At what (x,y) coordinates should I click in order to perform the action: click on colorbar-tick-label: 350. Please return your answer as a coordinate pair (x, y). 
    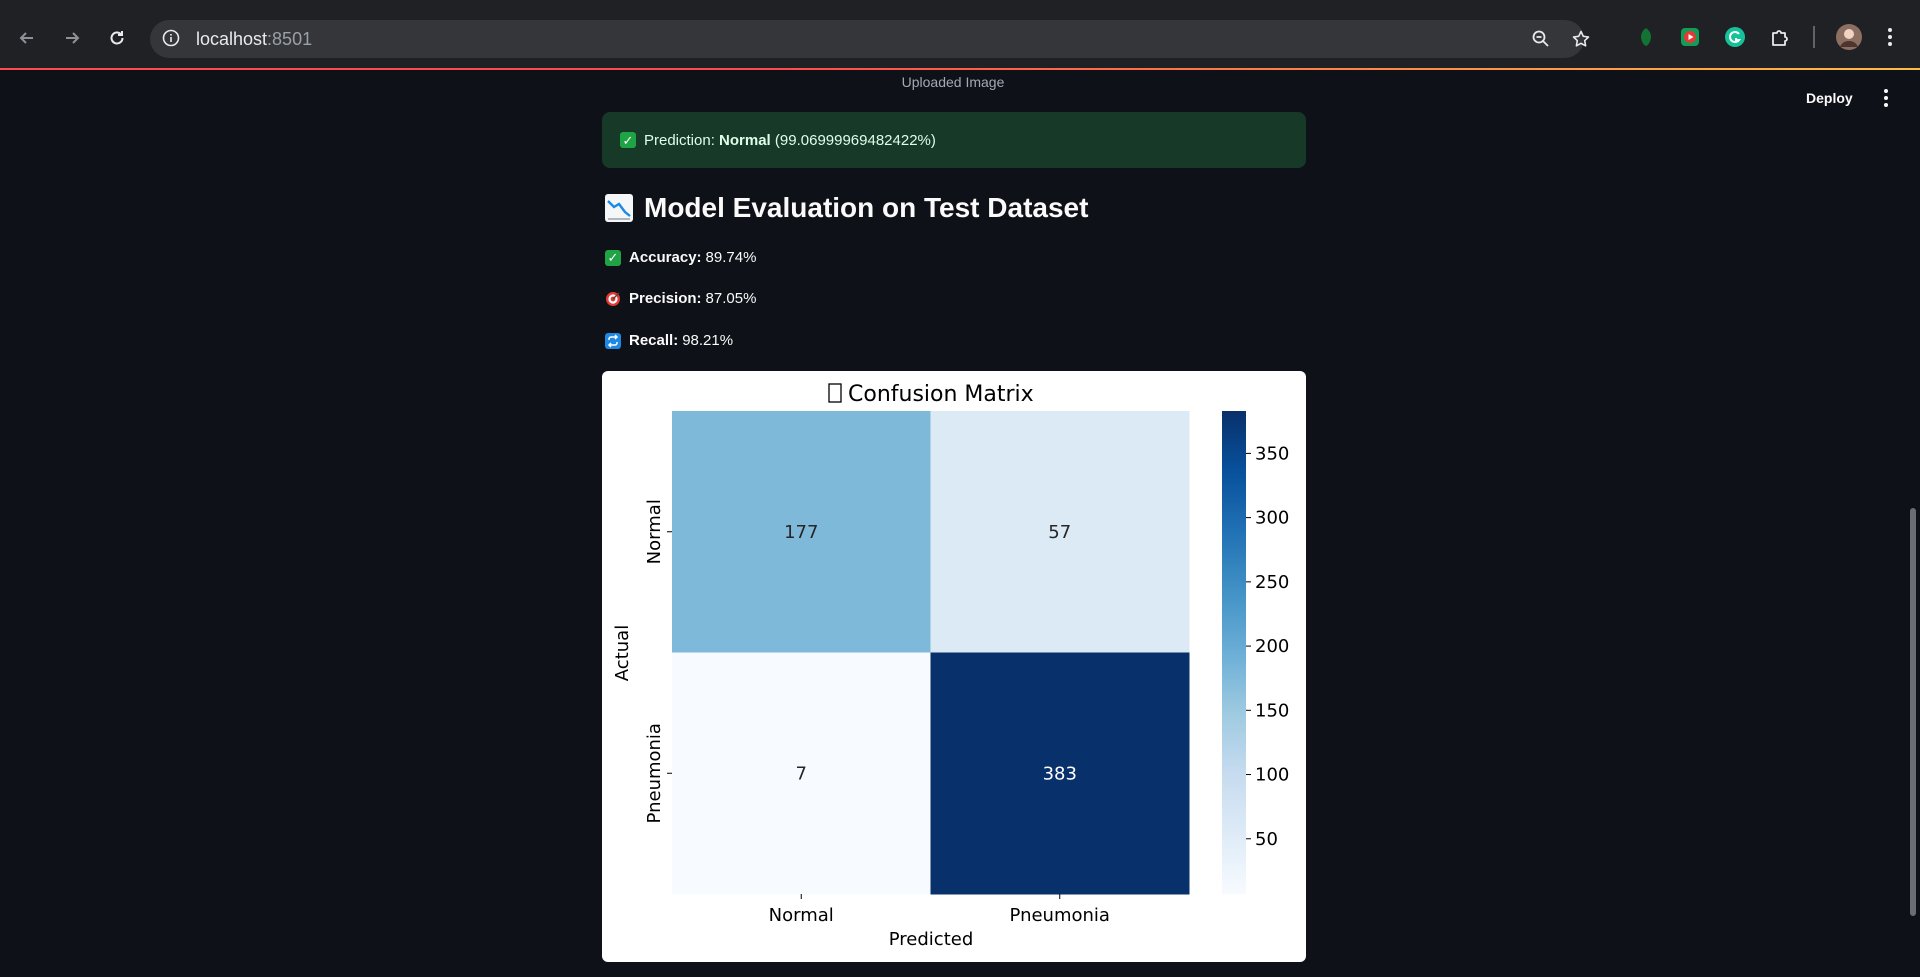
    Looking at the image, I should click on (1272, 453).